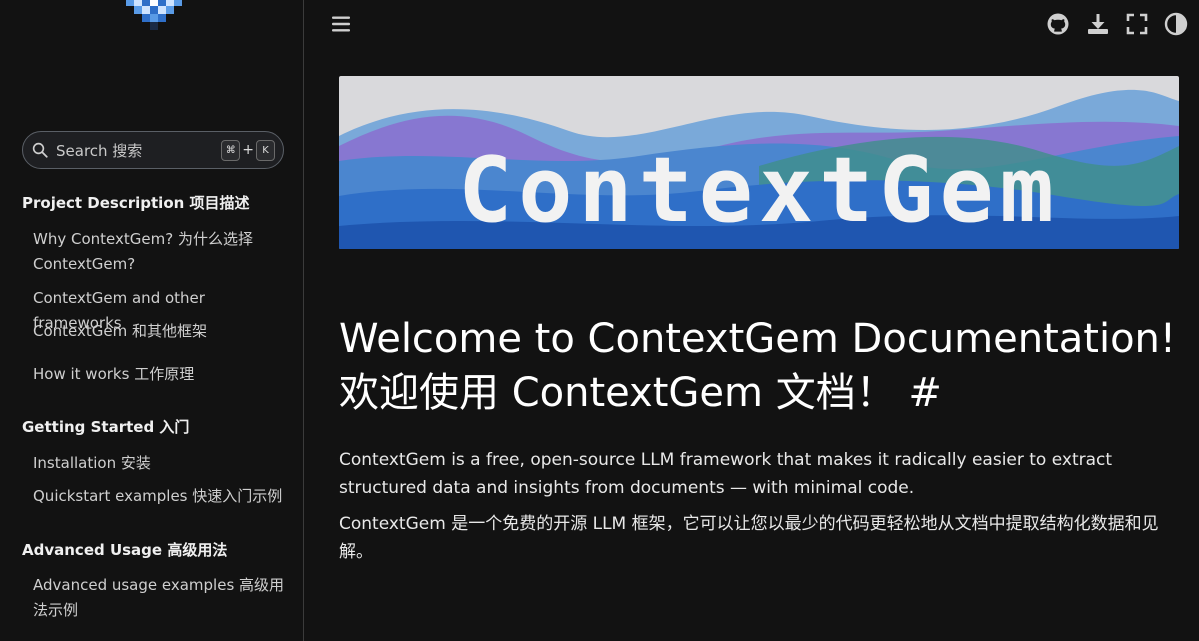  What do you see at coordinates (160, 463) in the screenshot?
I see `nav-link-installation: Installation 安装` at bounding box center [160, 463].